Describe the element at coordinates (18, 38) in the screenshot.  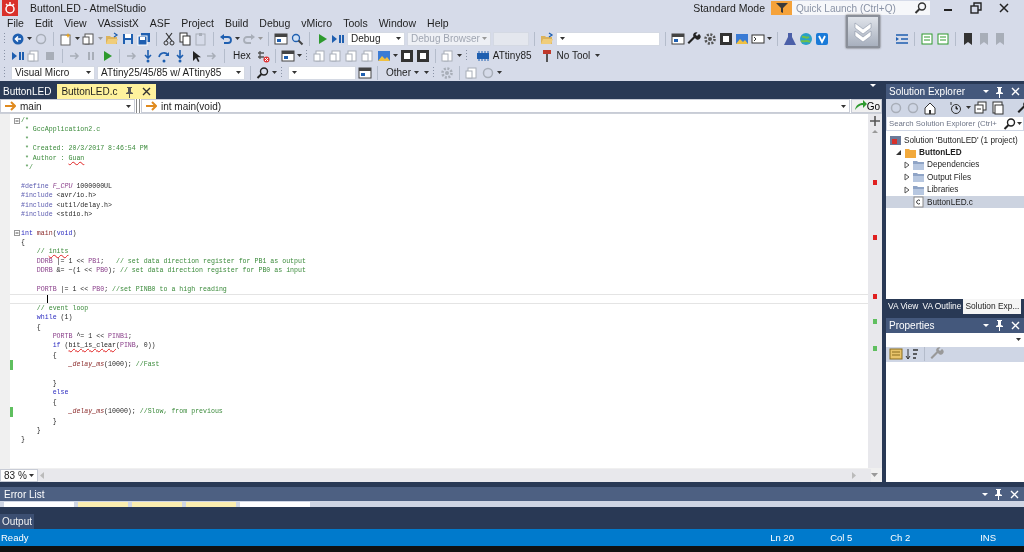
I see `back-icon` at that location.